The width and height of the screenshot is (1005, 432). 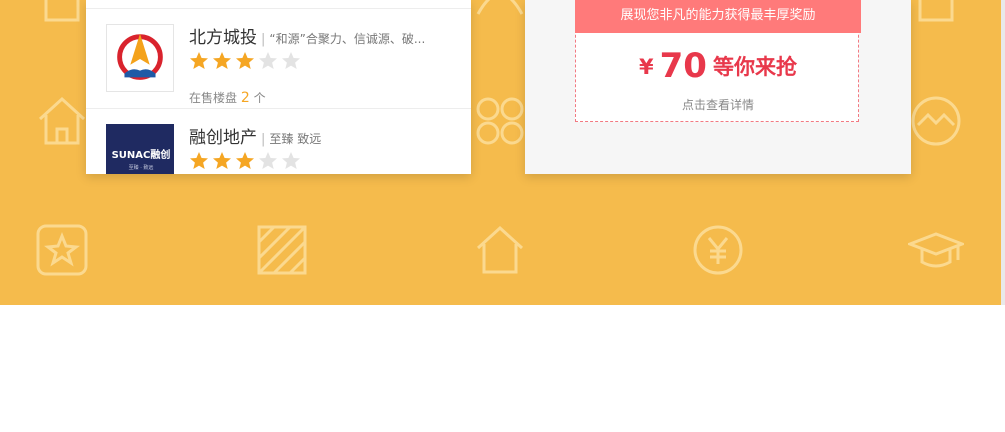 I want to click on developer-item: 北方城投 | “和源”合聚力、信诚源、破... 在售楼盘 2 个, so click(x=278, y=59).